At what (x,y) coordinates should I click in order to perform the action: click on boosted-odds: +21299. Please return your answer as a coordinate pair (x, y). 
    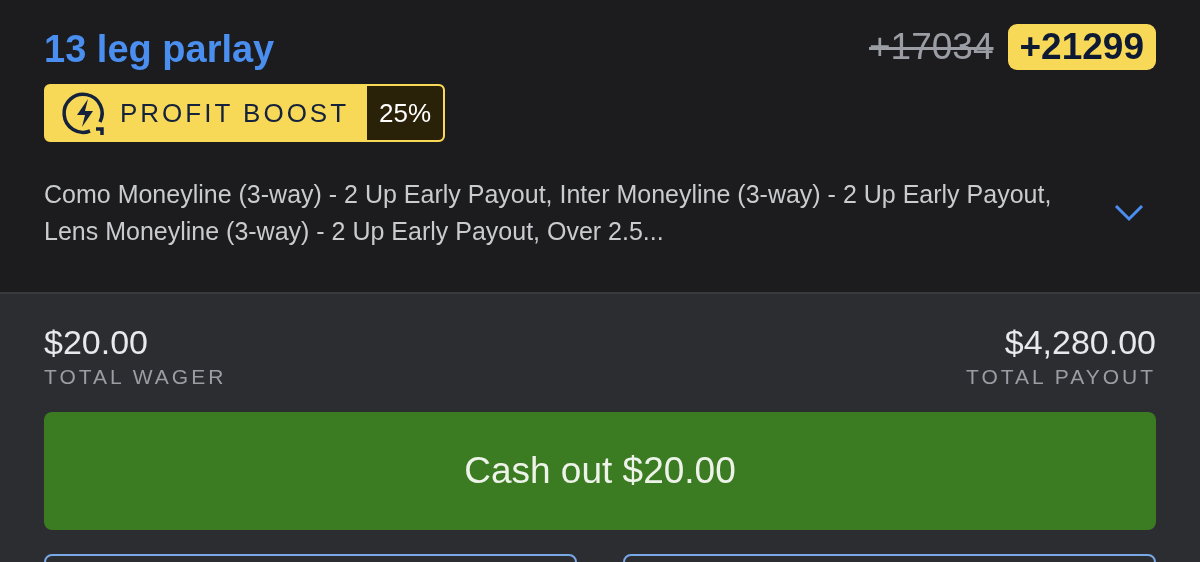
    Looking at the image, I should click on (1081, 47).